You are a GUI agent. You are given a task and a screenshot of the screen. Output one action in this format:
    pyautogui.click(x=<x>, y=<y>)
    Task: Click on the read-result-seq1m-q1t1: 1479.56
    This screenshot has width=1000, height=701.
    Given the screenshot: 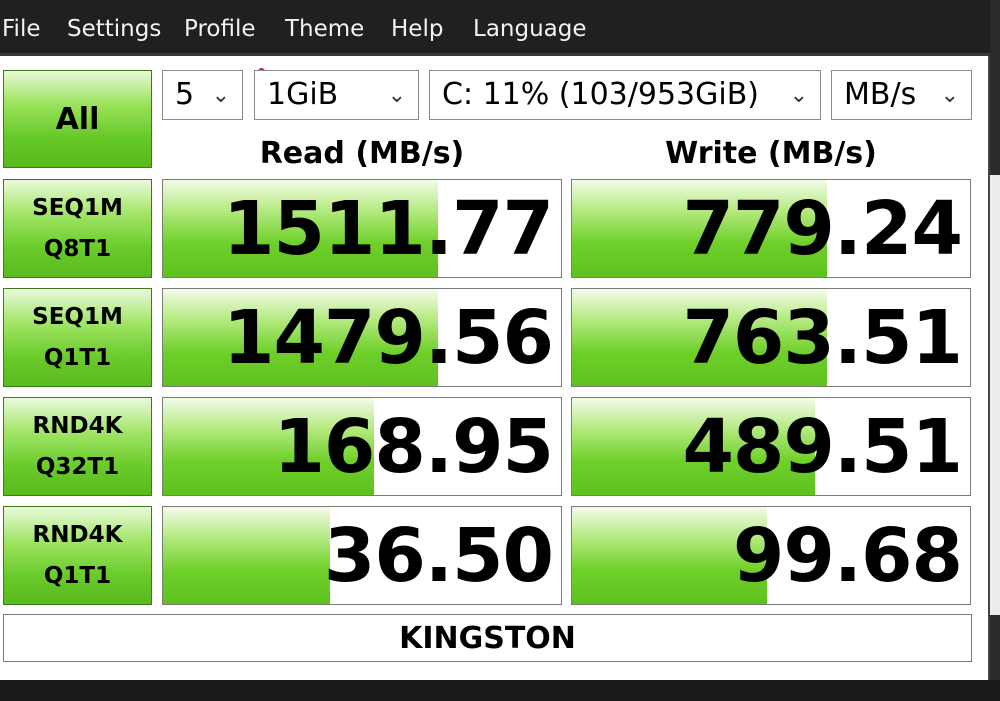 What is the action you would take?
    pyautogui.click(x=362, y=337)
    